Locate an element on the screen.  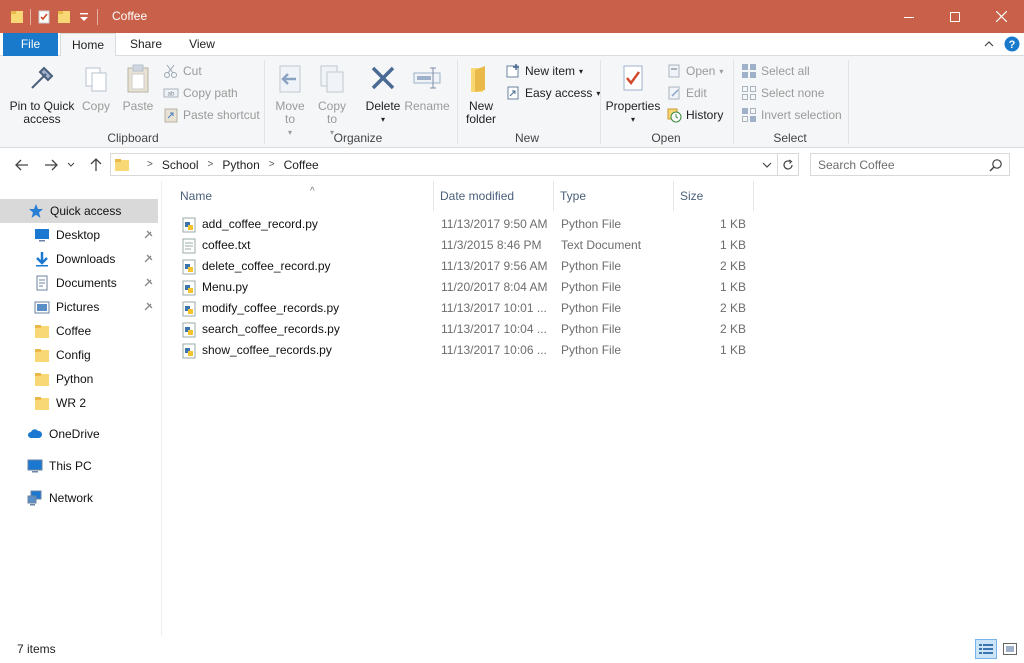
cloud-icon is located at coordinates (35, 433).